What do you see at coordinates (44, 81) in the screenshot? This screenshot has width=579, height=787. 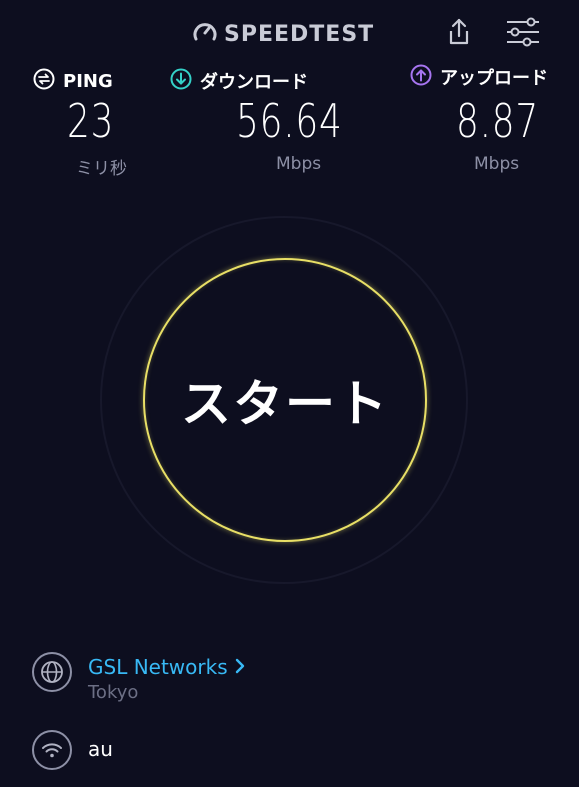 I see `ping-icon` at bounding box center [44, 81].